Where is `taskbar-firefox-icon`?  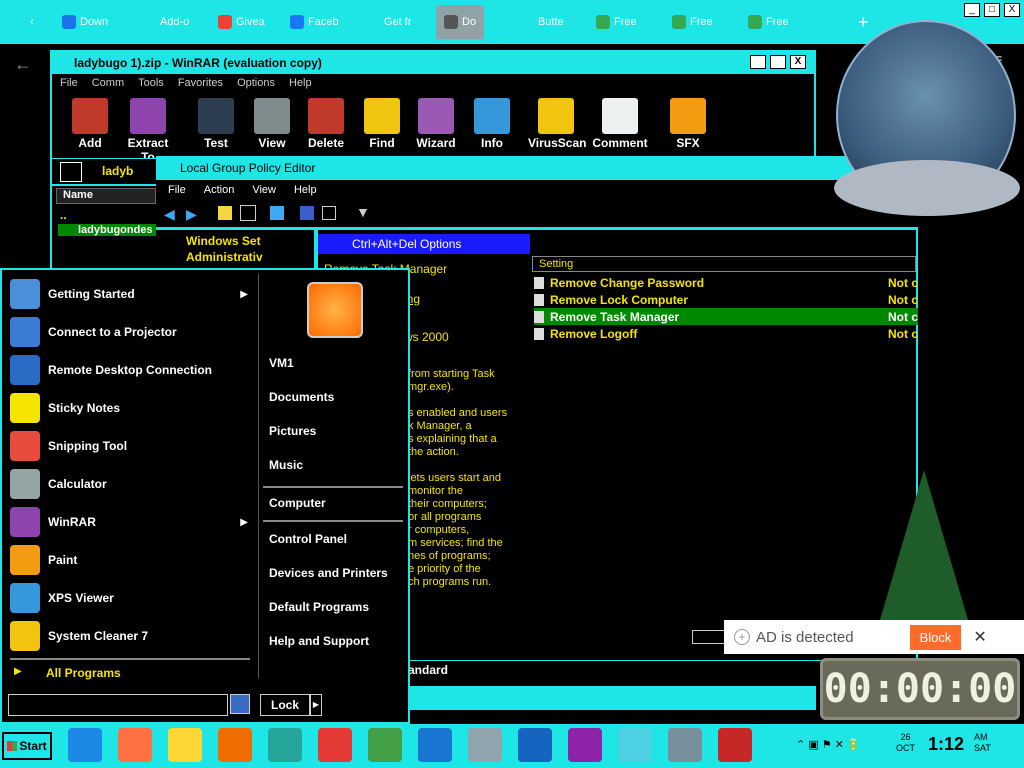 taskbar-firefox-icon is located at coordinates (135, 745).